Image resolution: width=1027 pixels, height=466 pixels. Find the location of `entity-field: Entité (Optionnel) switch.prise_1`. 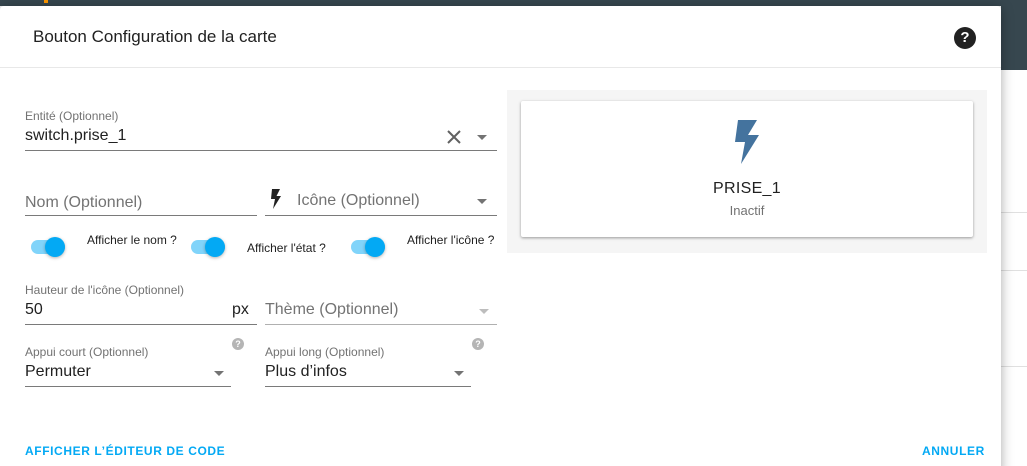

entity-field: Entité (Optionnel) switch.prise_1 is located at coordinates (261, 129).